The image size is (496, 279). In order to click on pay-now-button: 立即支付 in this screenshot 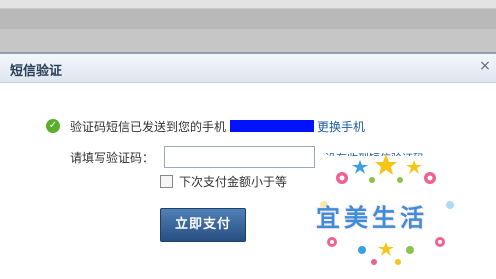, I will do `click(203, 225)`.